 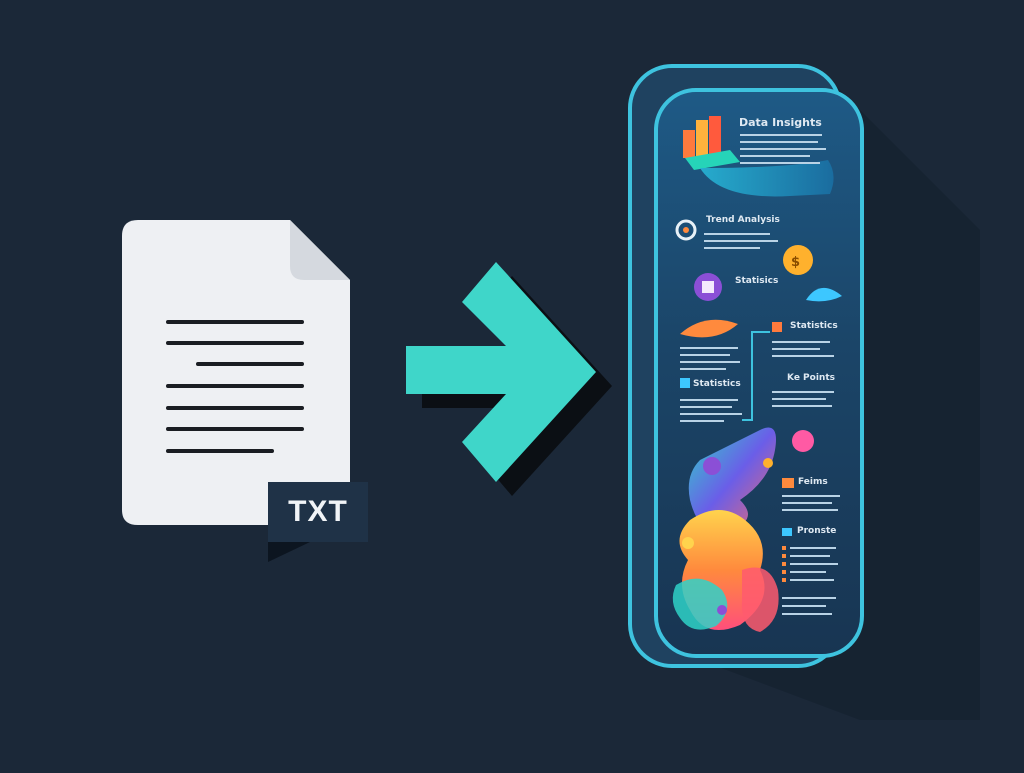 I want to click on arrow-right-icon, so click(x=509, y=379).